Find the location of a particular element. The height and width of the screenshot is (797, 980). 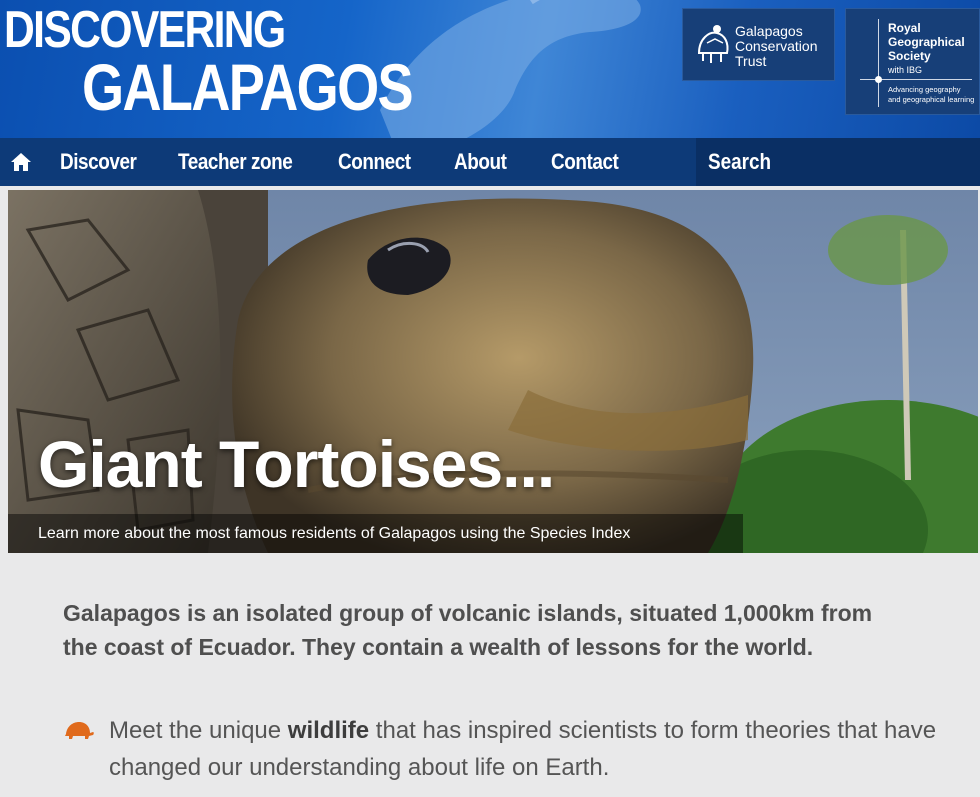

search-label: Search is located at coordinates (740, 161).